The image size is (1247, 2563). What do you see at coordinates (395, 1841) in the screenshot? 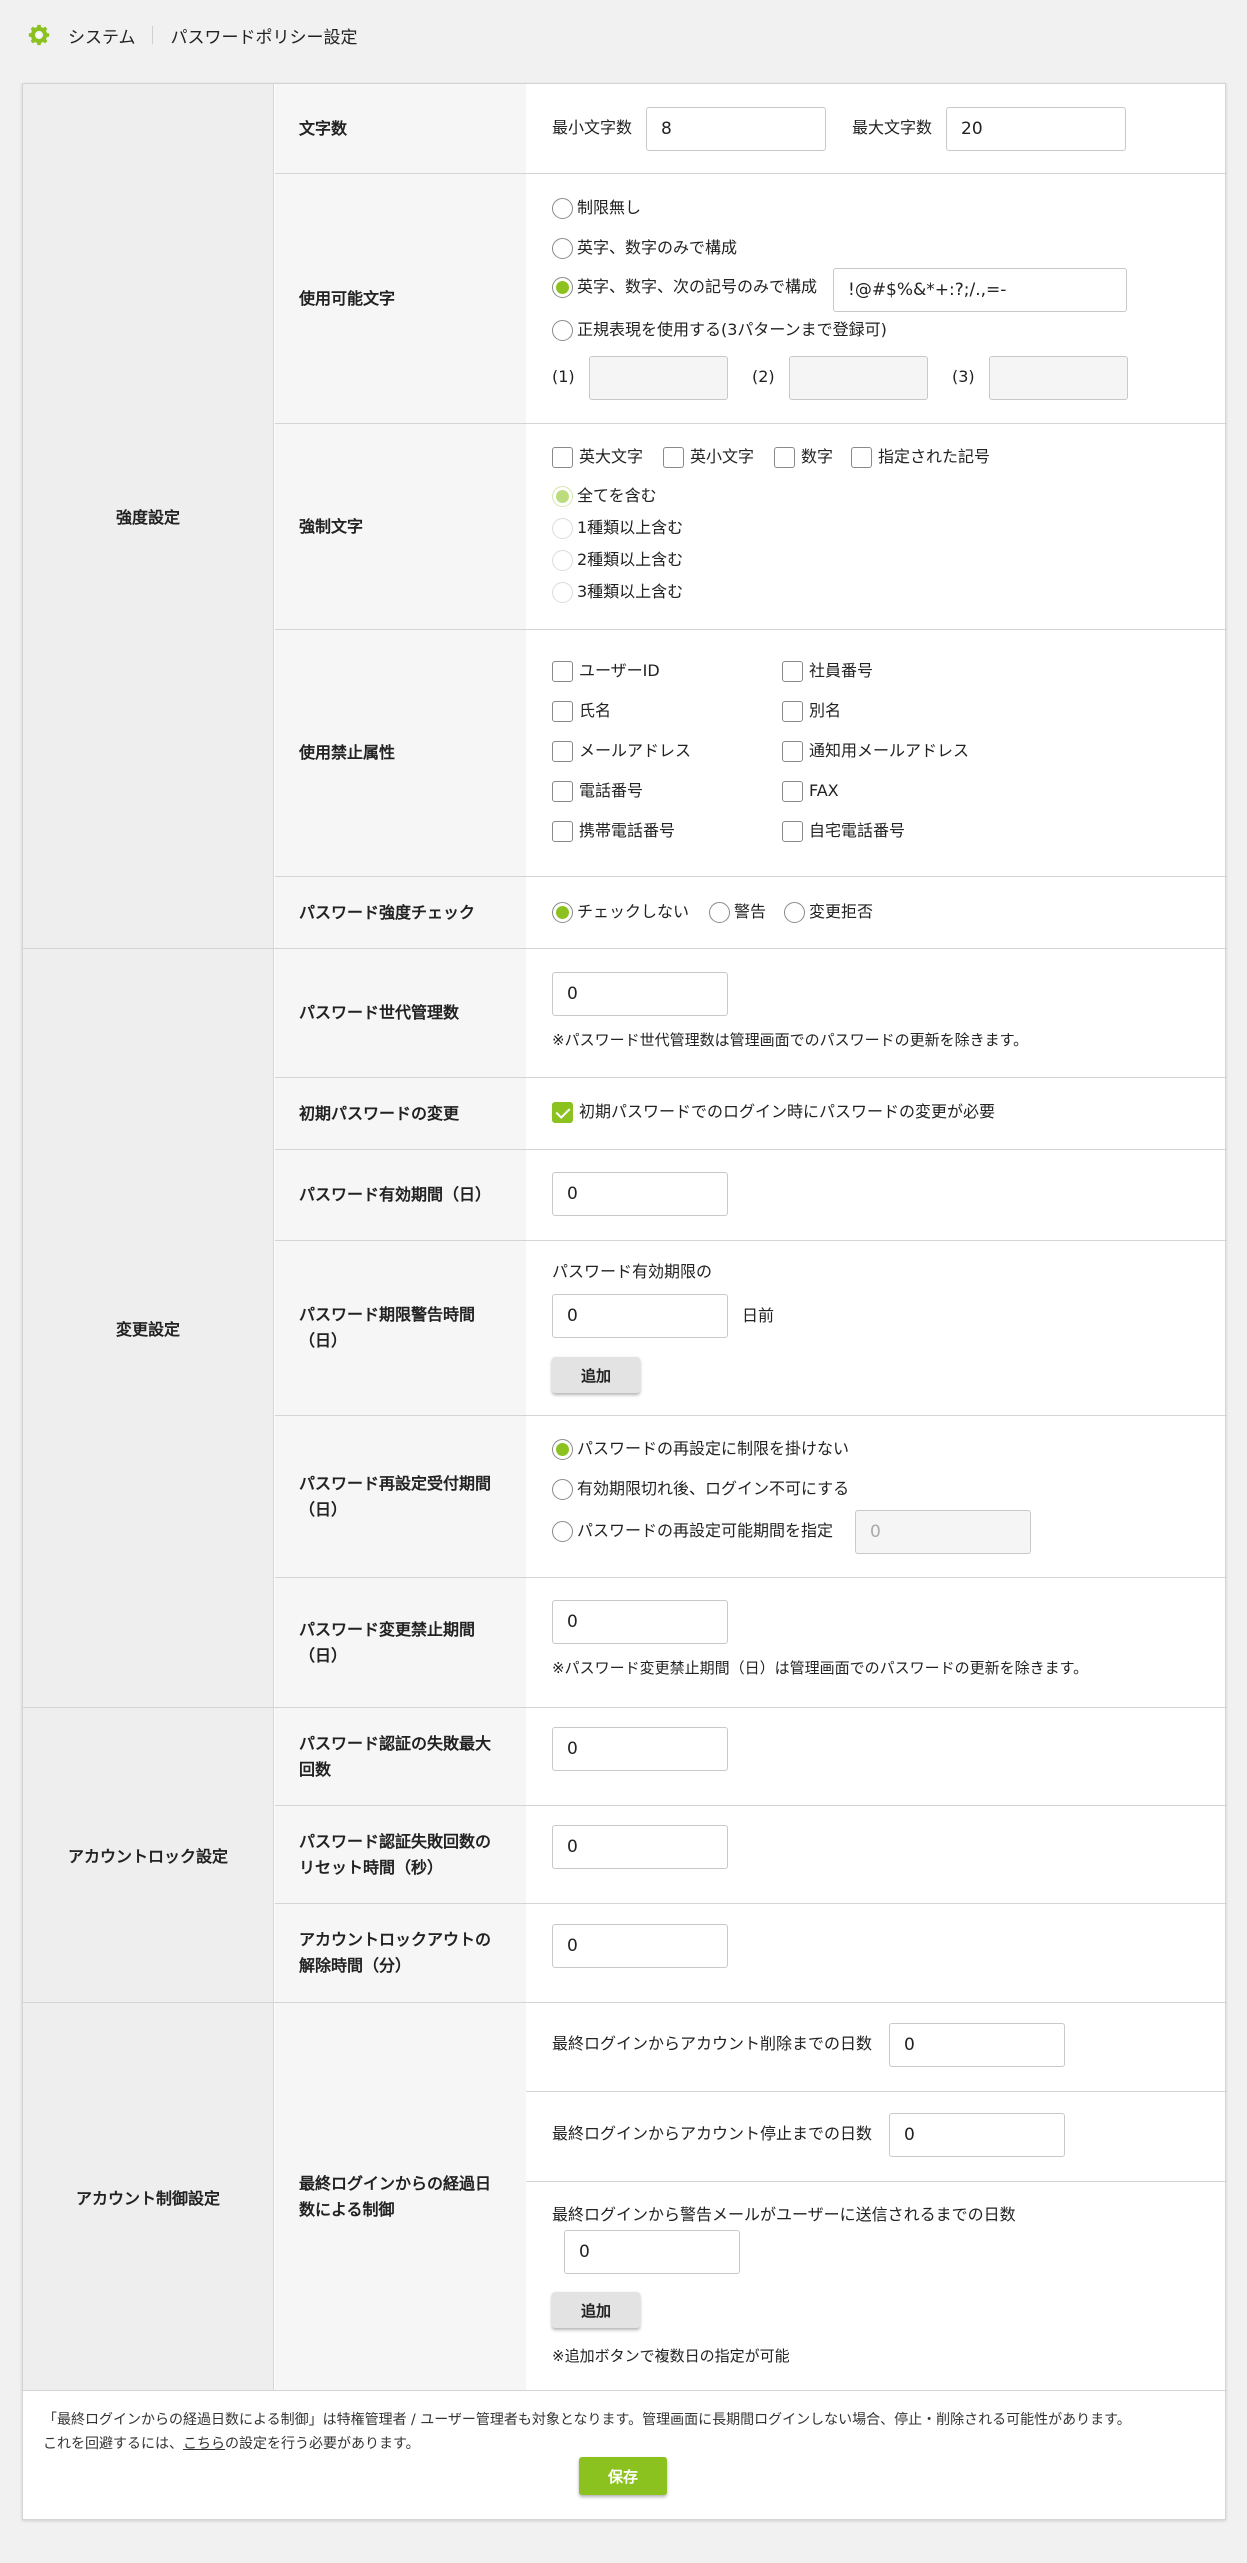
I see `label-fail-reset-line1: パスワード認証失敗回数の` at bounding box center [395, 1841].